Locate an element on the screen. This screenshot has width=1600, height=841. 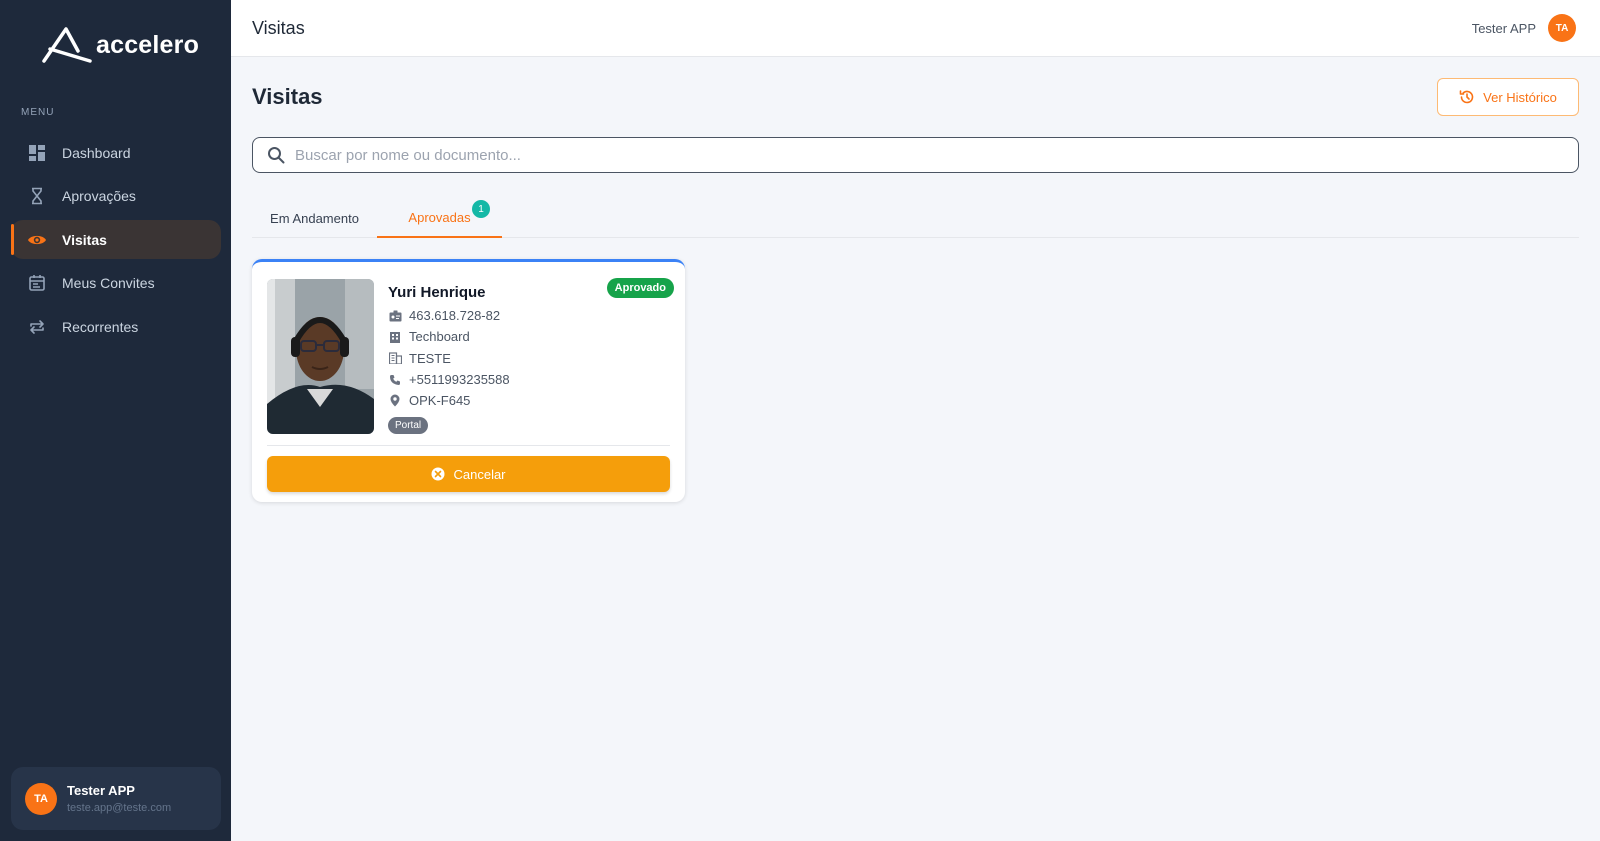
tab-label: Aprovadas is located at coordinates (439, 217).